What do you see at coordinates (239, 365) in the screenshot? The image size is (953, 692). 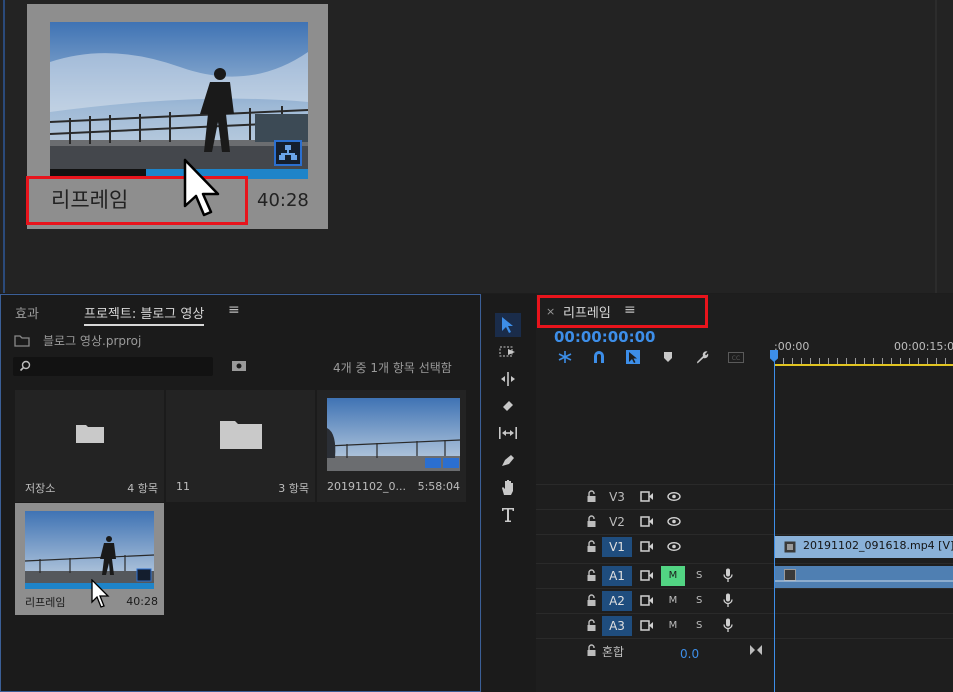 I see `new-search-bin-icon` at bounding box center [239, 365].